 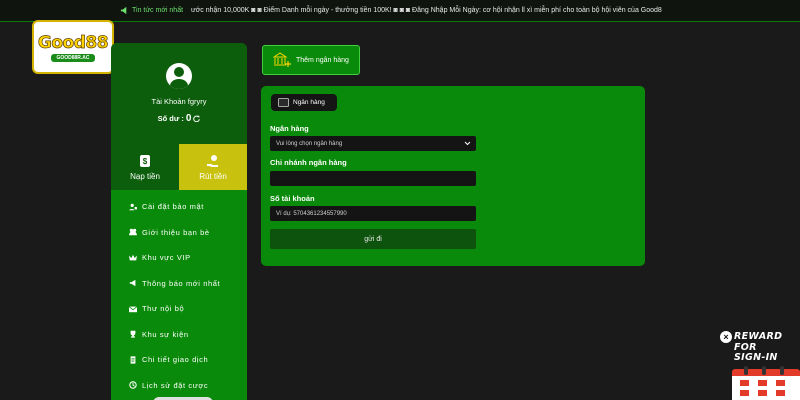 I want to click on avatar-head-icon, so click(x=179, y=72).